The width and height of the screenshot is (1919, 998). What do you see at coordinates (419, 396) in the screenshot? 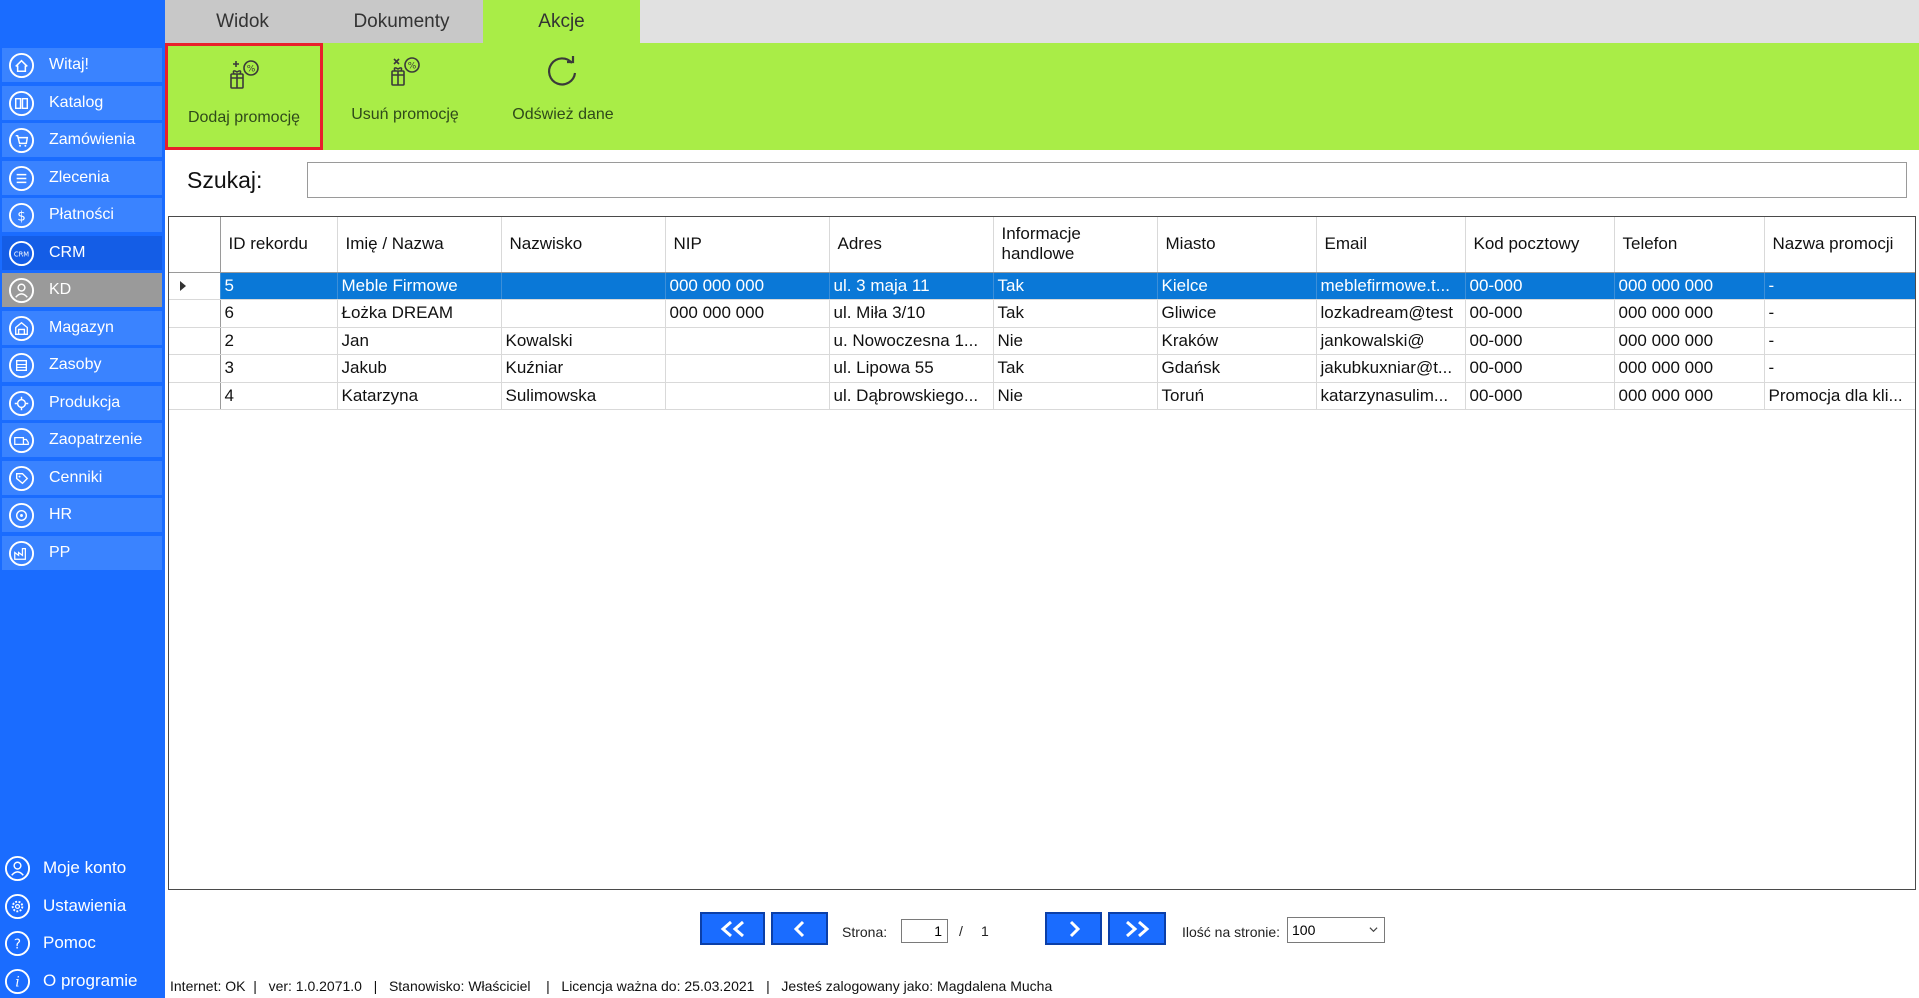
I see `cell-name: Katarzyna` at bounding box center [419, 396].